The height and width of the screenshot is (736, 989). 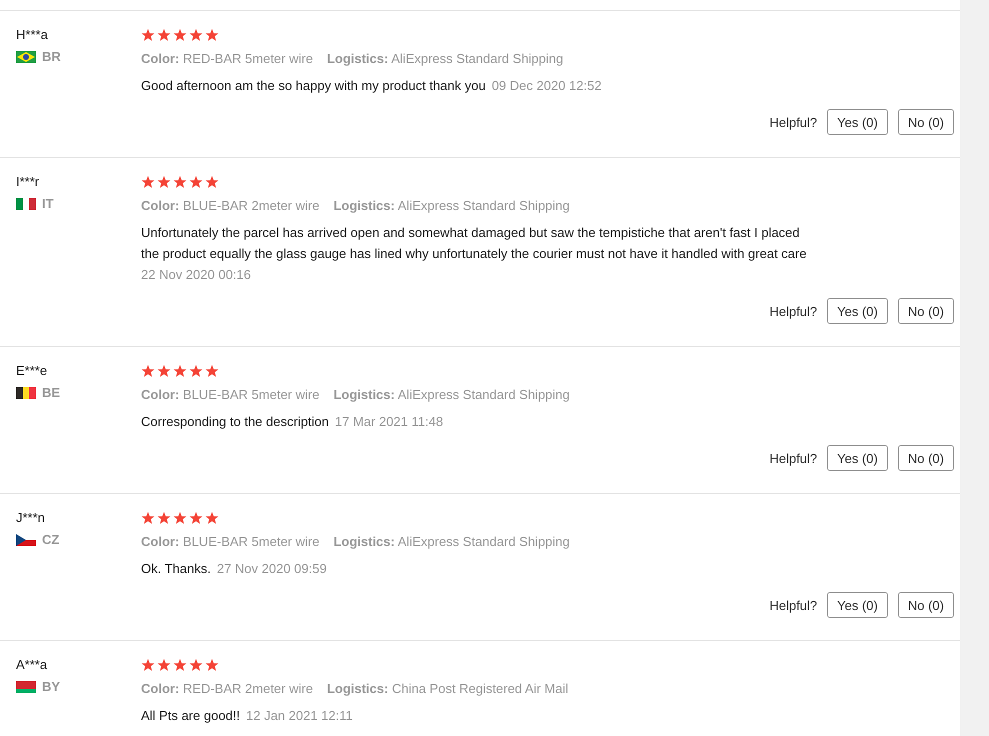 I want to click on product-color: Color: RED-BAR 2meter wire, so click(x=227, y=689).